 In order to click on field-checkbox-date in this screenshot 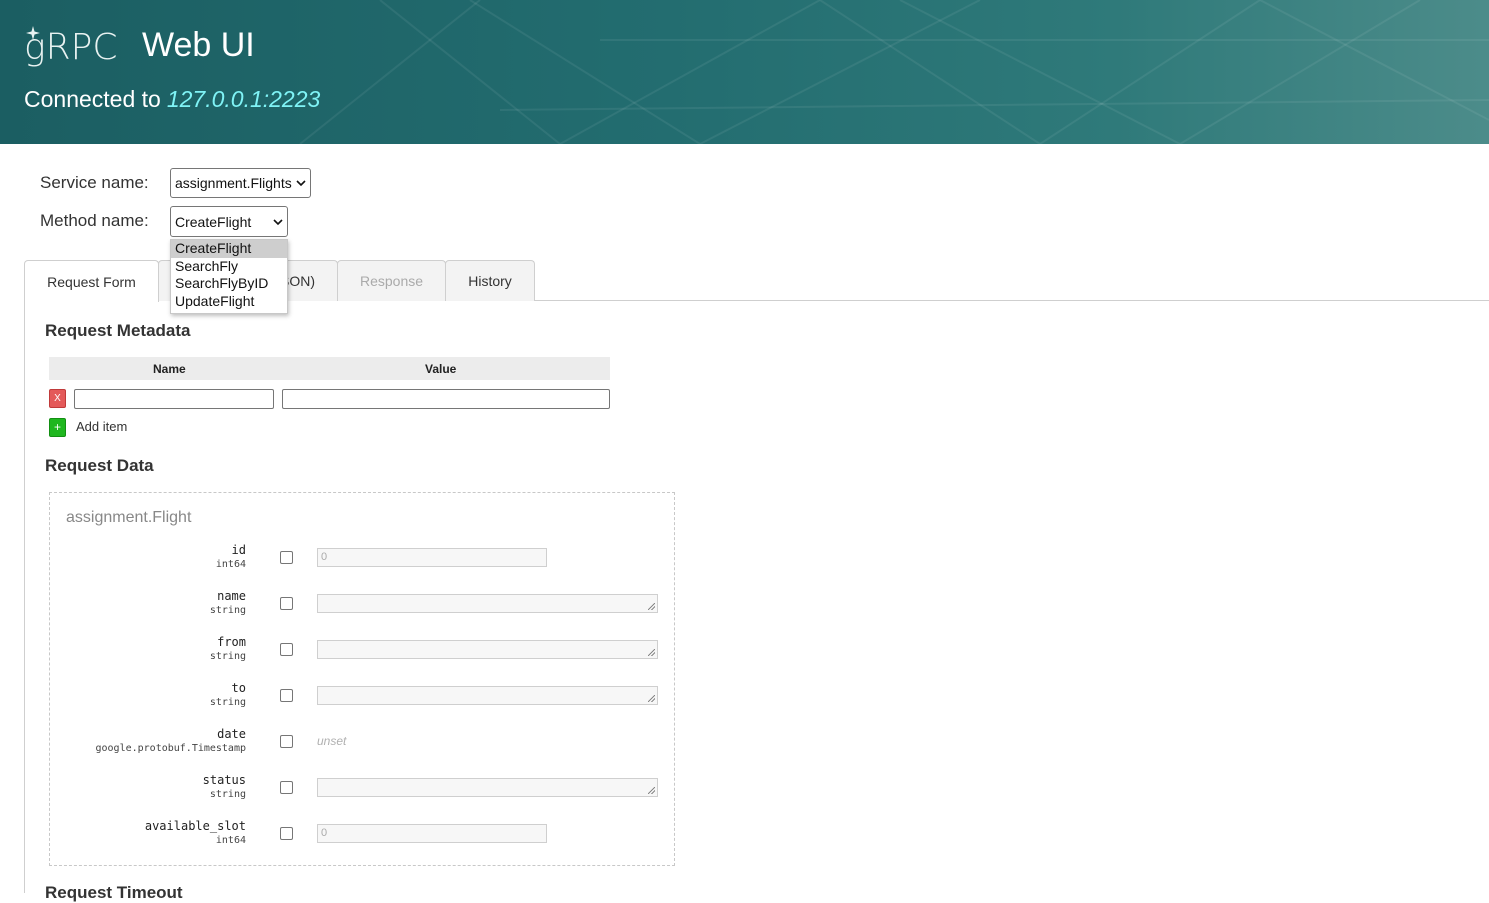, I will do `click(286, 741)`.